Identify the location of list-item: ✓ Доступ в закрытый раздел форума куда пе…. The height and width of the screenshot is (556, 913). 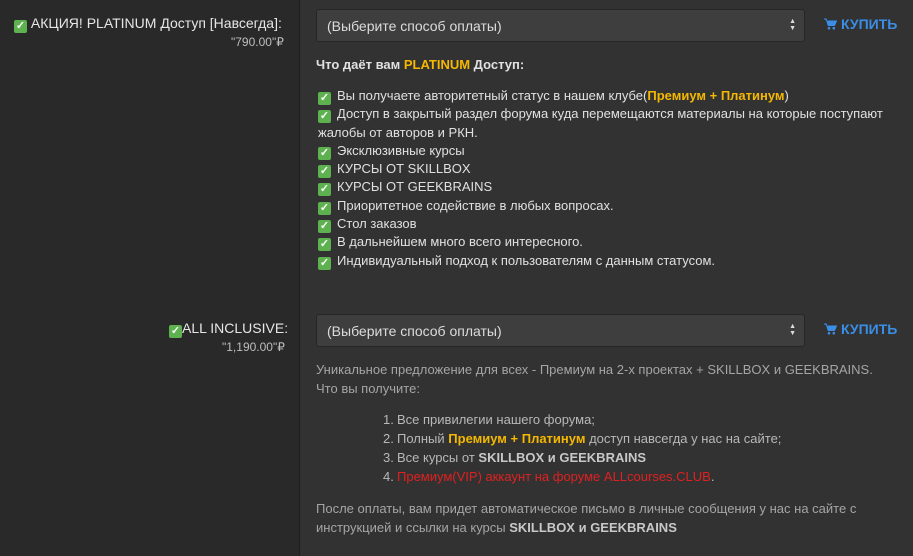
(600, 123).